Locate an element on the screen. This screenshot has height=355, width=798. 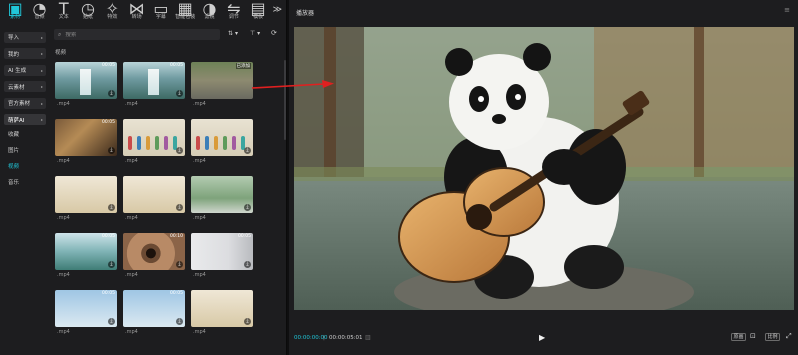
tool-transition: ⋈ 转场 is located at coordinates (136, 12).